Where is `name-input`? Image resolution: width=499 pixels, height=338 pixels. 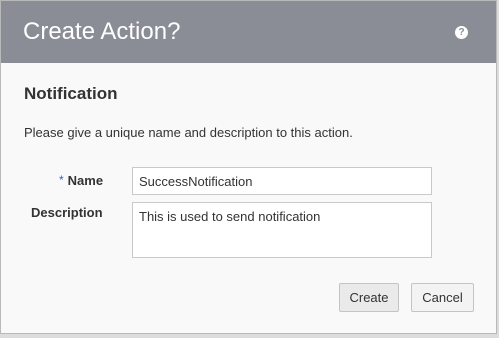 name-input is located at coordinates (282, 181).